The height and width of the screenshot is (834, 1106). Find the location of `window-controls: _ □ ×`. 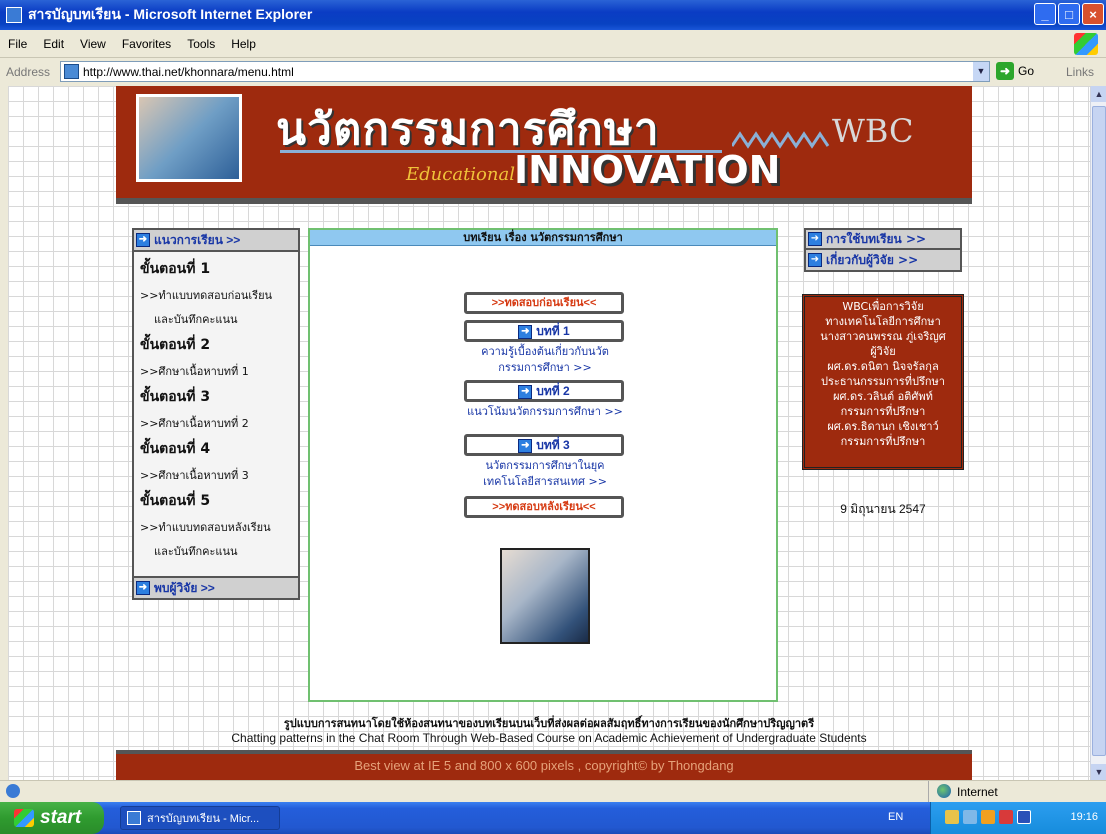

window-controls: _ □ × is located at coordinates (1069, 14).